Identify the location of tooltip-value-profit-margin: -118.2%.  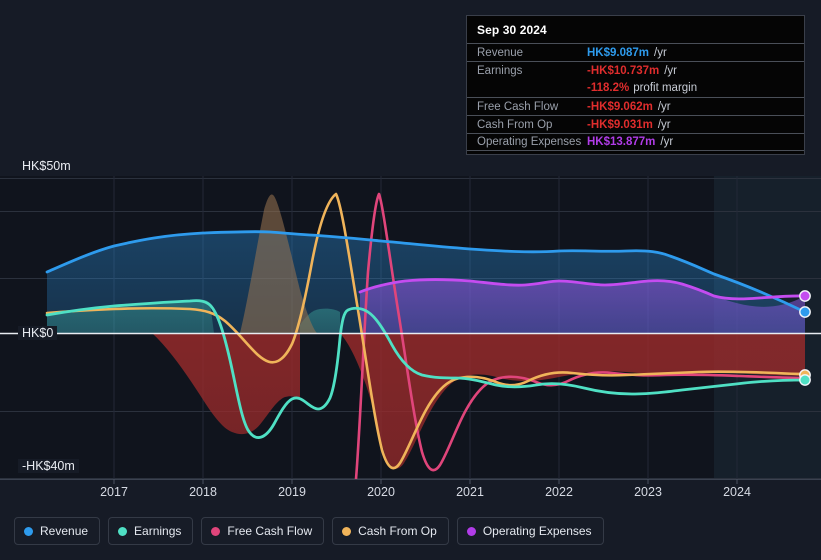
(608, 88).